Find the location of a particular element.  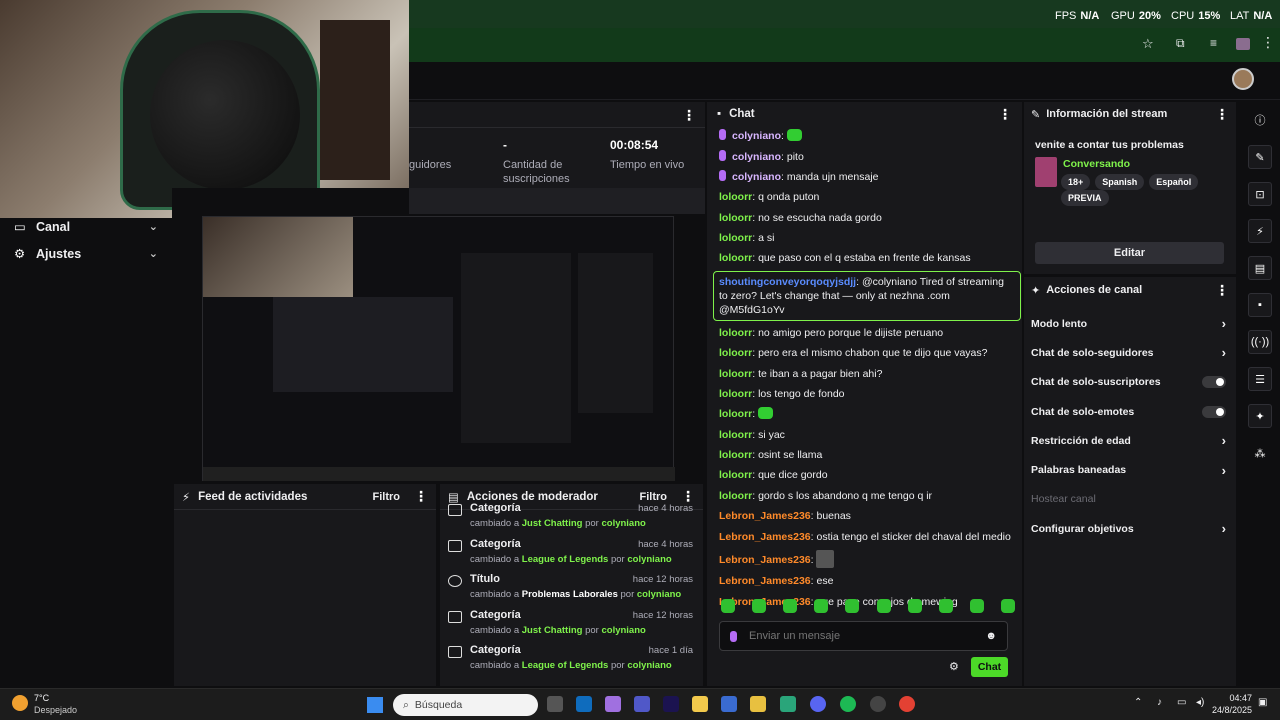

chevron-up-icon: ⌃ is located at coordinates (1138, 702).